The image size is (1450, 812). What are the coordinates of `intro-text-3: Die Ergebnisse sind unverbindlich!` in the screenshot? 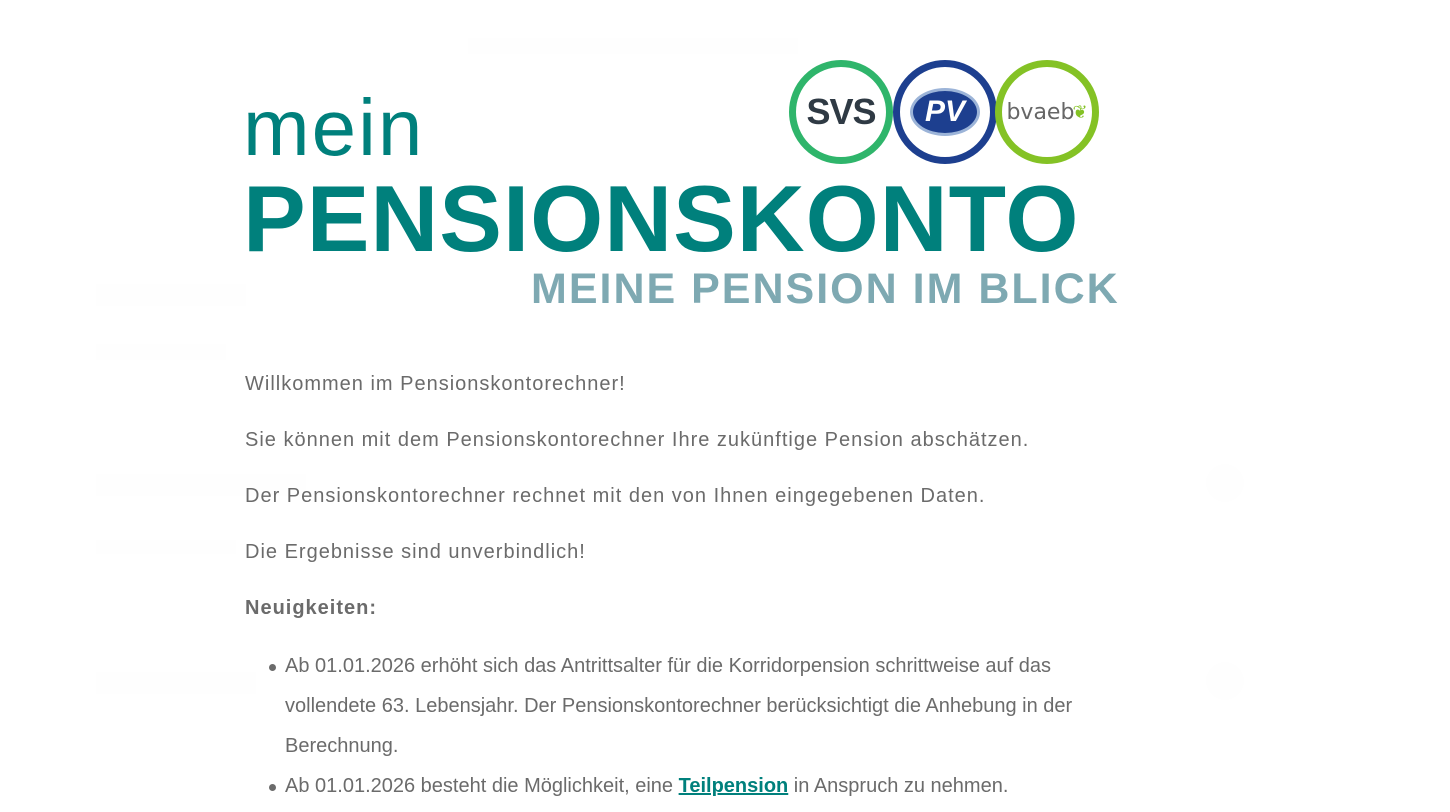 It's located at (415, 552).